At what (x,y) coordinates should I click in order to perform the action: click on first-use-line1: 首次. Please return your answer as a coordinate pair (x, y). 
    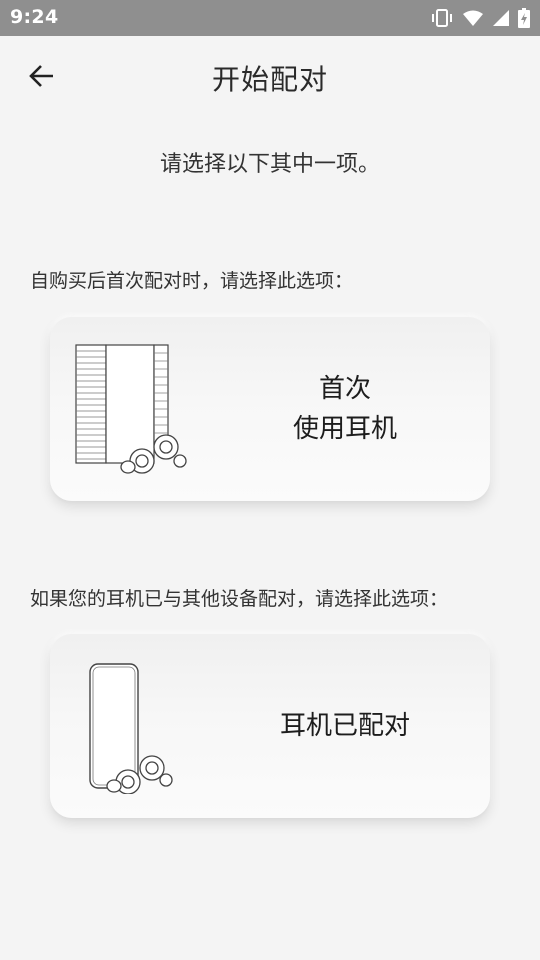
    Looking at the image, I should click on (344, 389).